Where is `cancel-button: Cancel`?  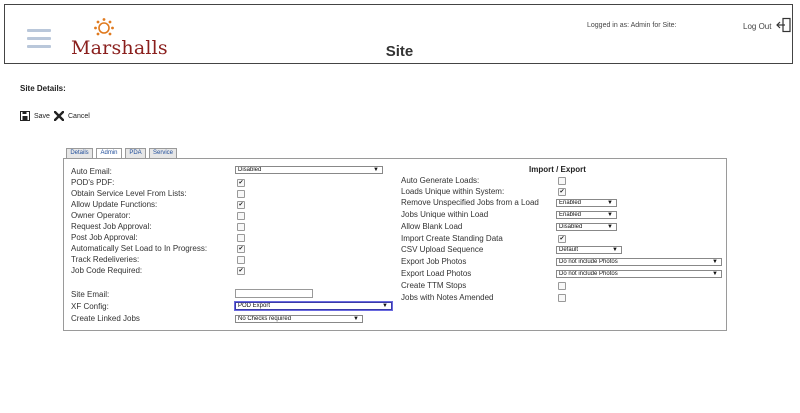 cancel-button: Cancel is located at coordinates (72, 116).